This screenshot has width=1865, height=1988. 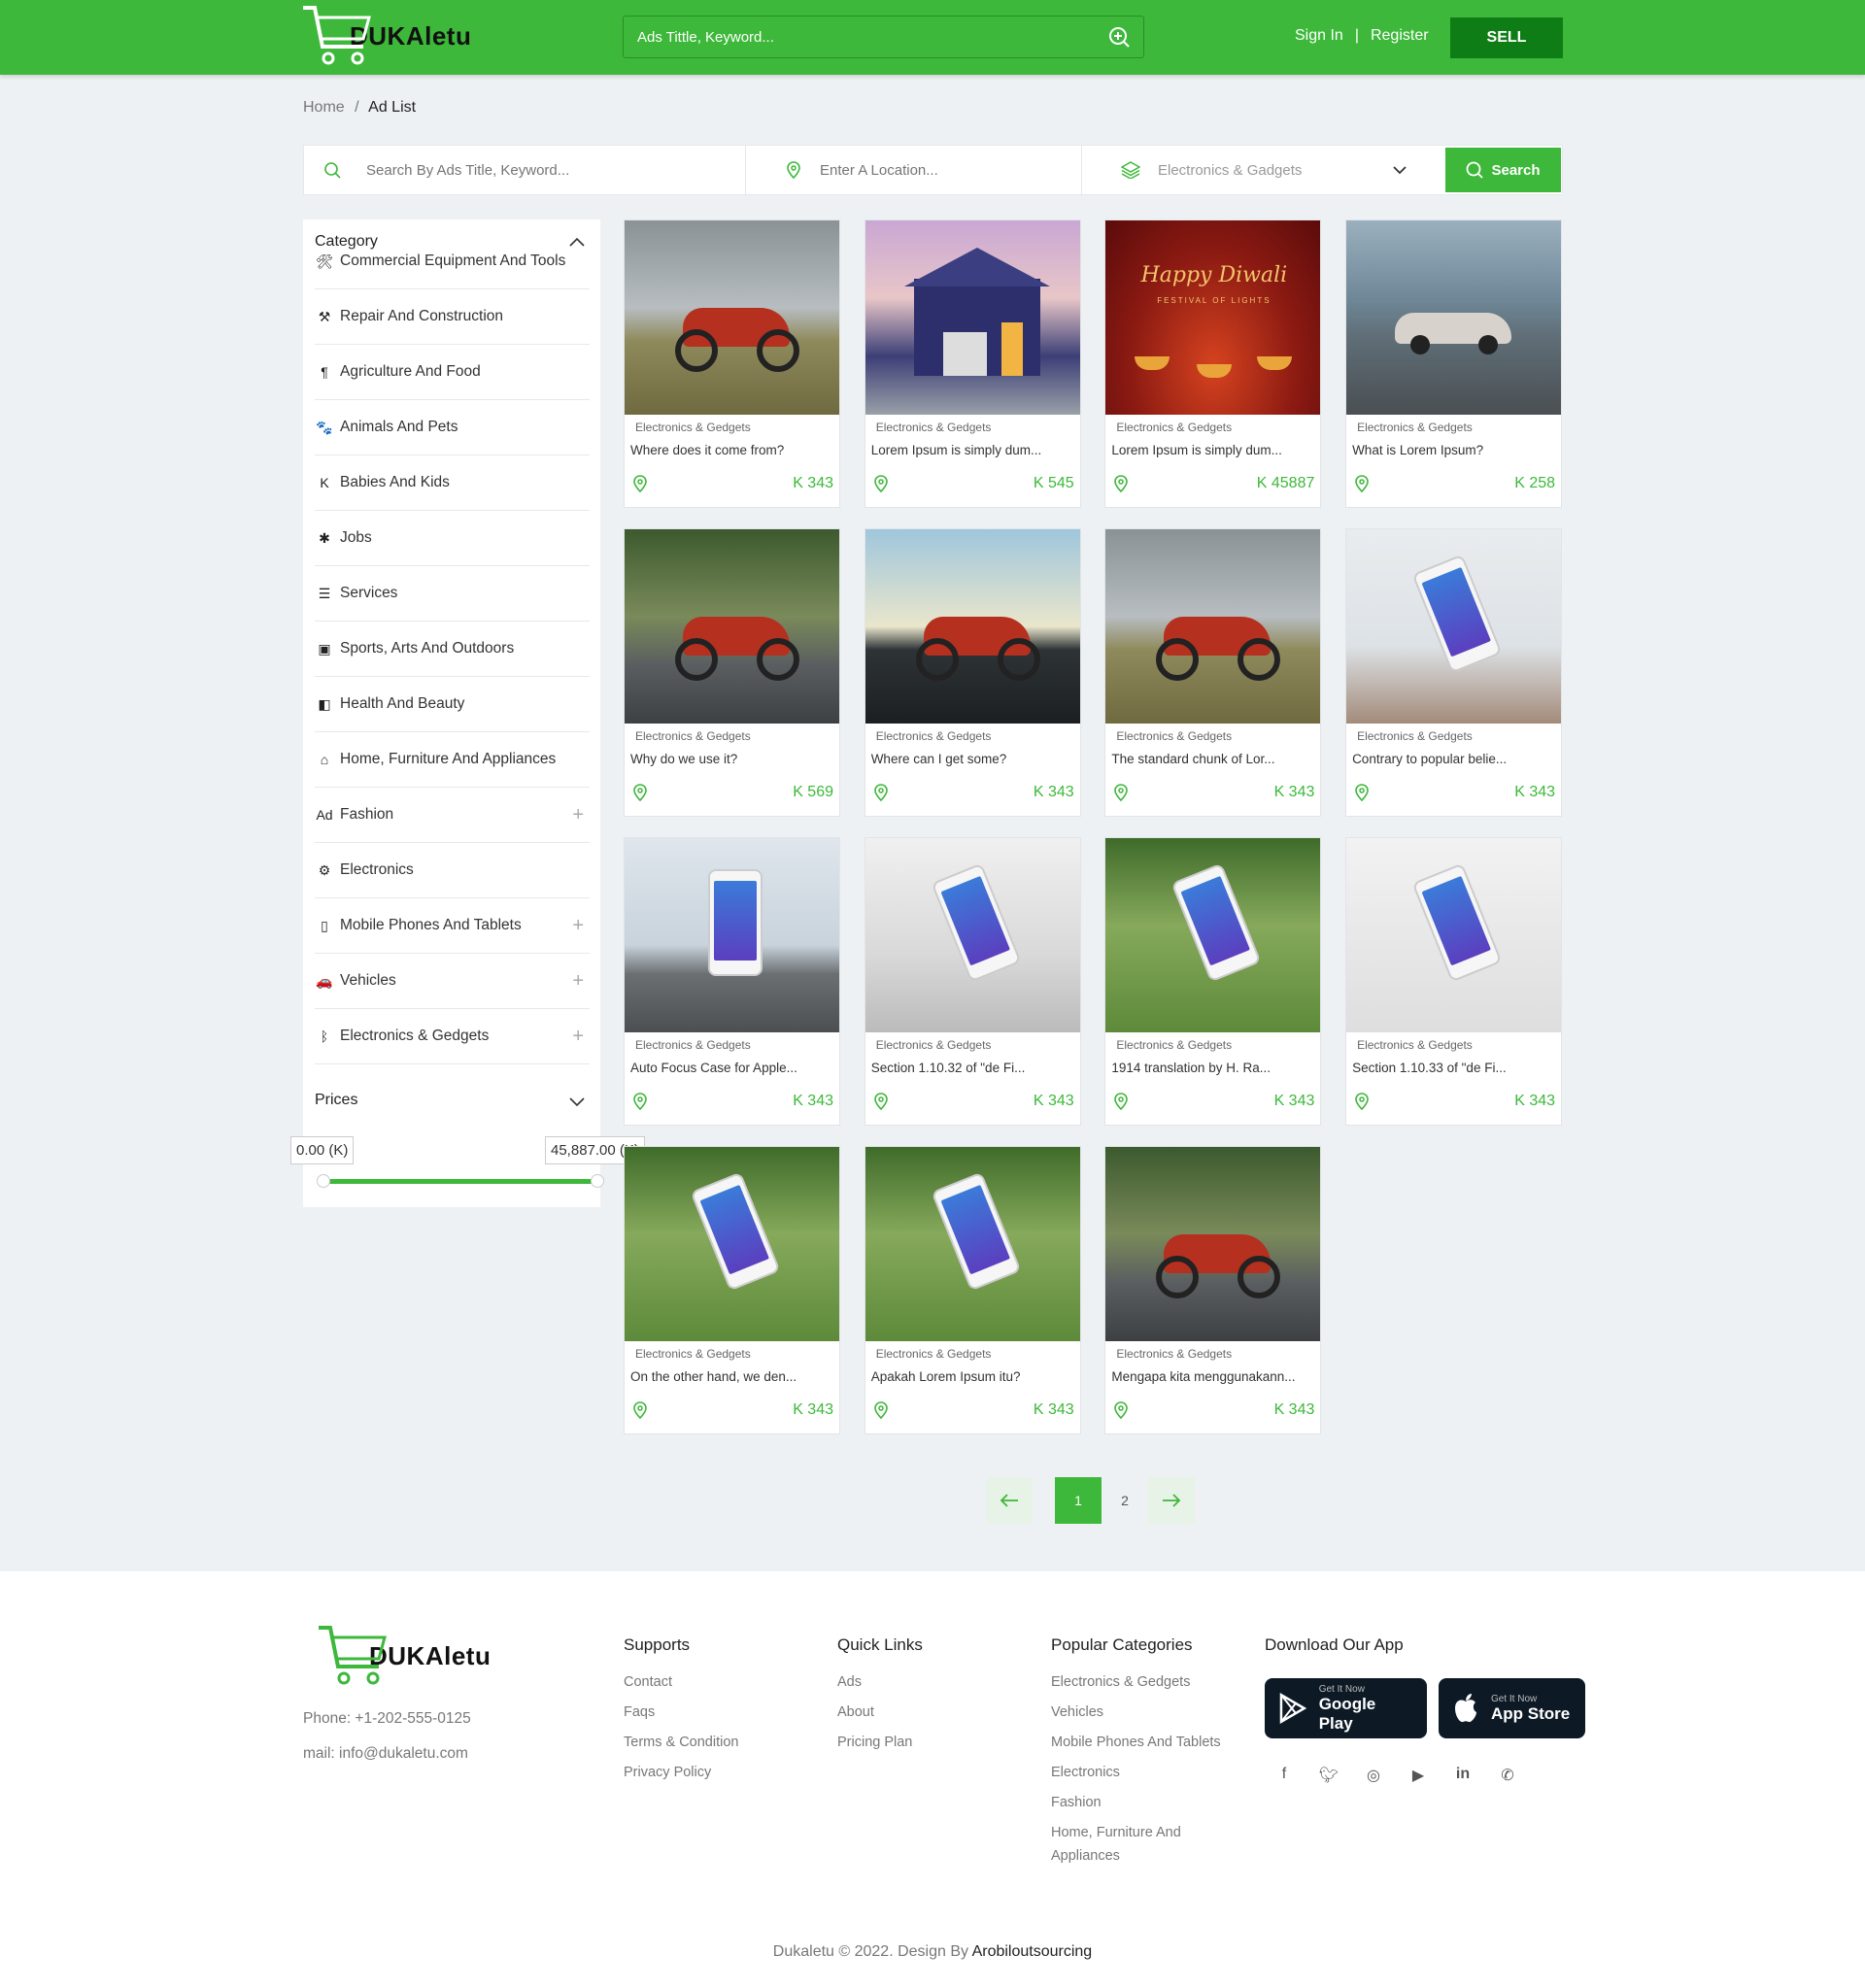 What do you see at coordinates (1373, 1775) in the screenshot?
I see `instagram-icon: ◎` at bounding box center [1373, 1775].